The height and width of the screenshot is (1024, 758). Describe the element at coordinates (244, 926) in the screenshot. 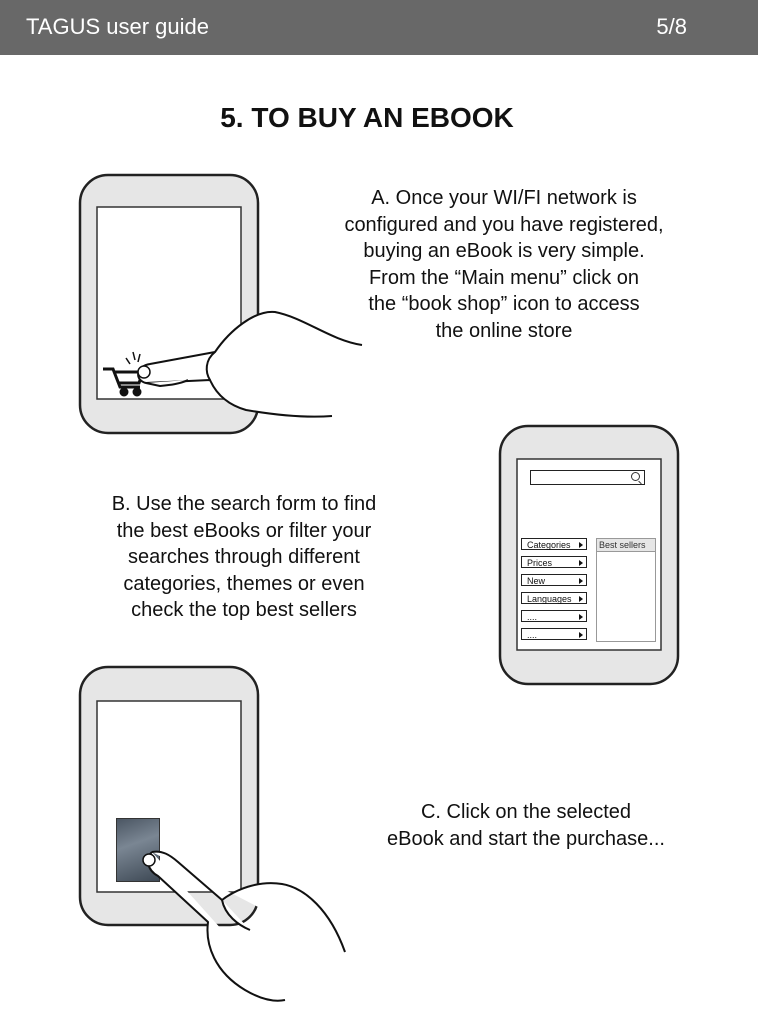

I see `hand-pointer-icon-c` at that location.